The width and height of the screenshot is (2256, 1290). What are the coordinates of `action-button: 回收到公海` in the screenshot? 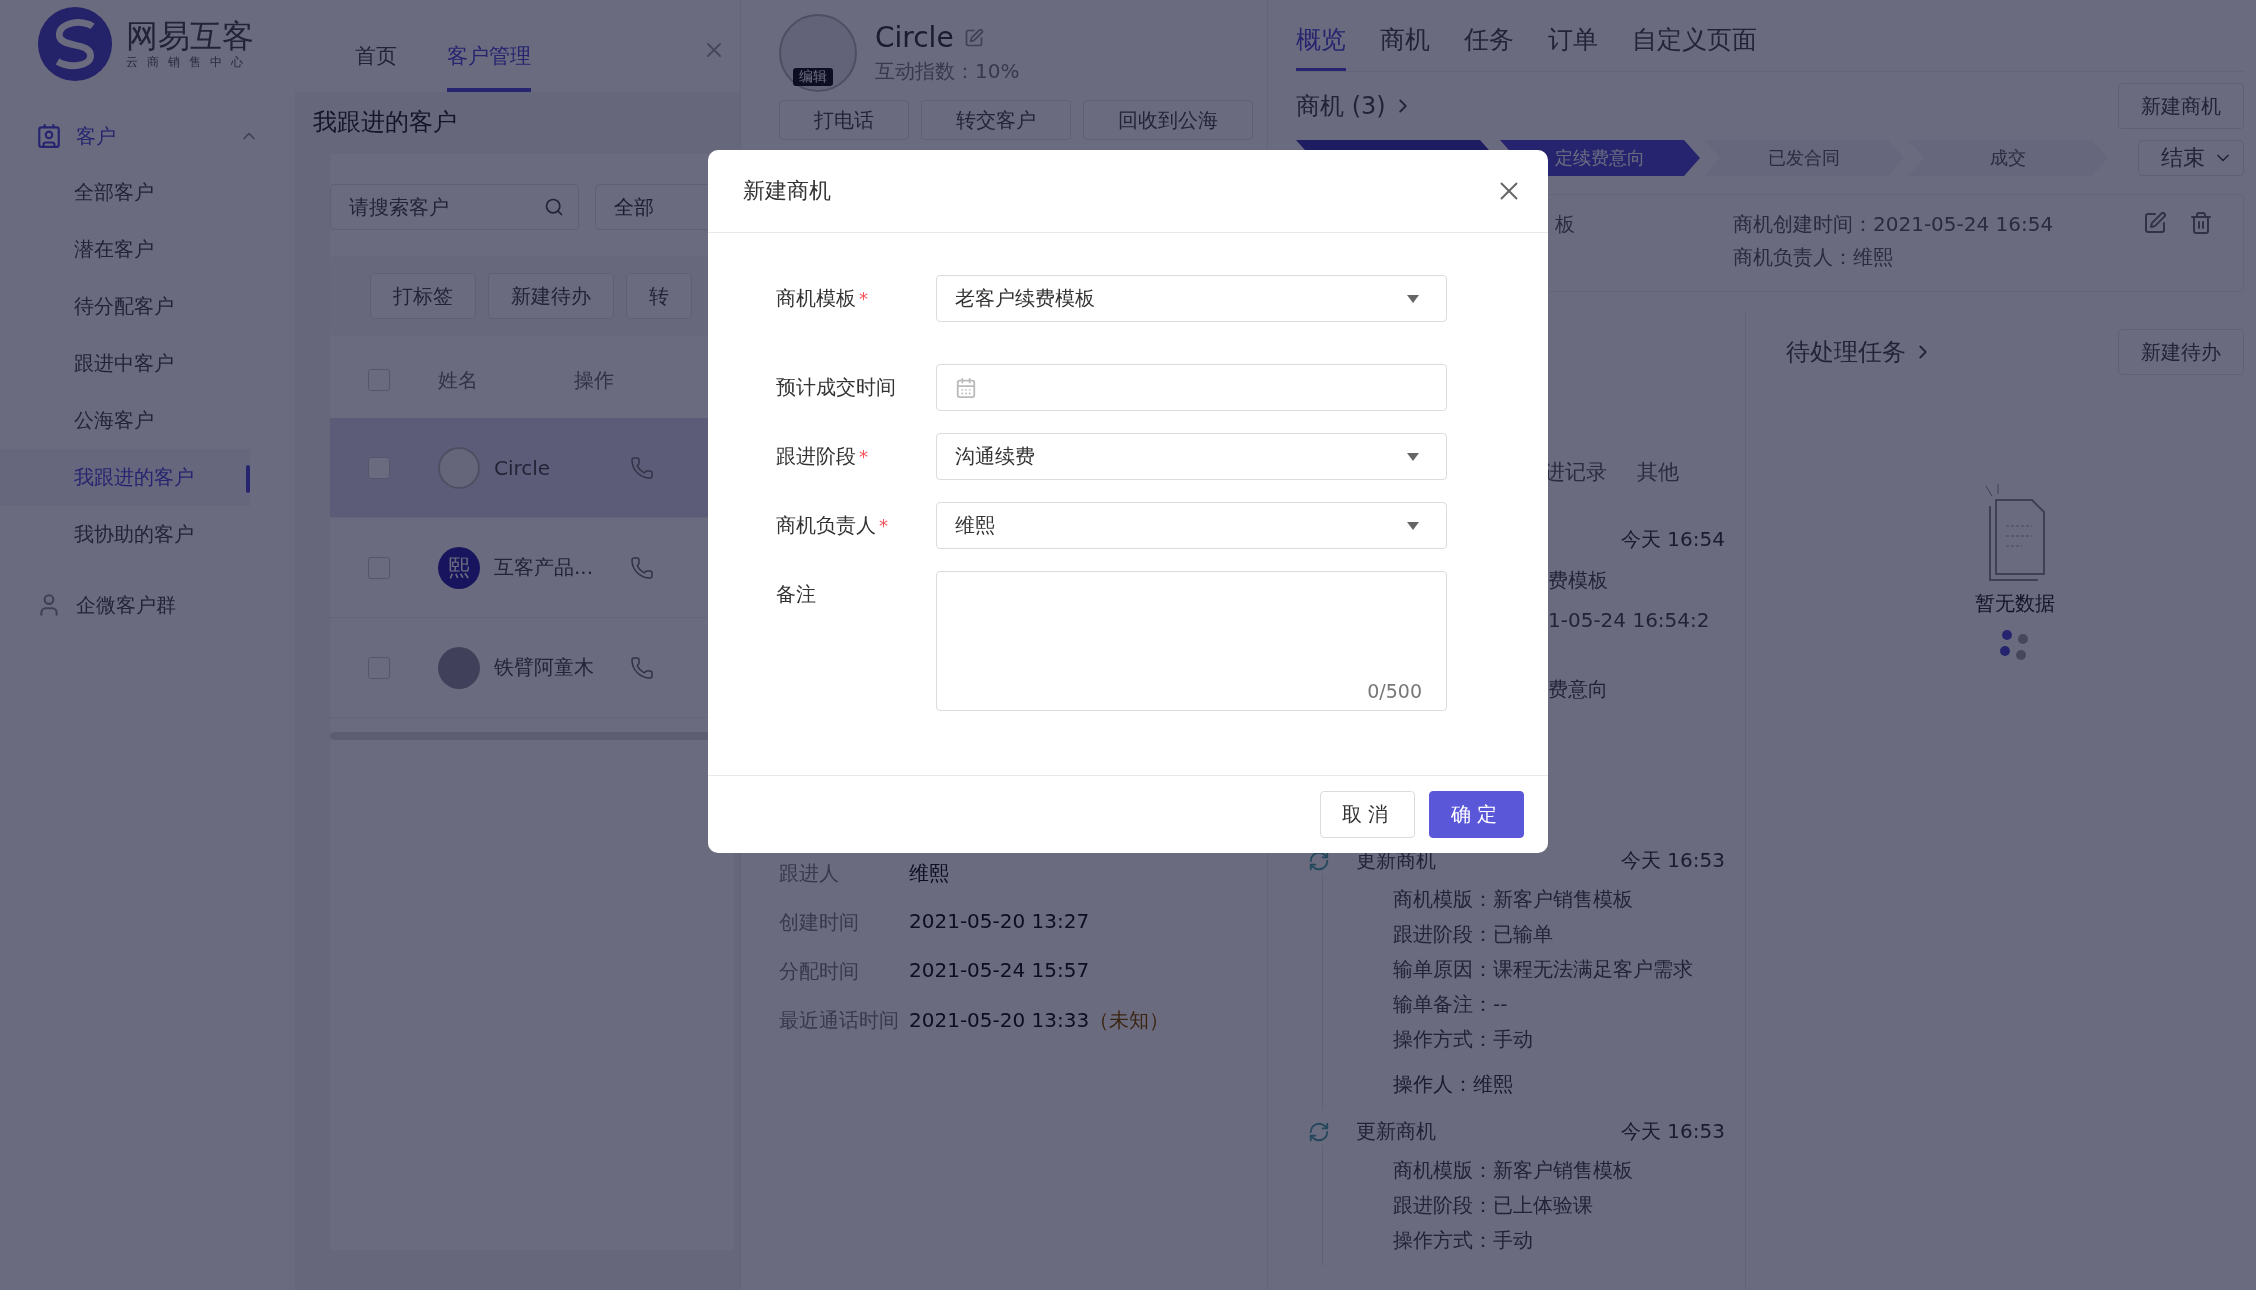 It's located at (1168, 120).